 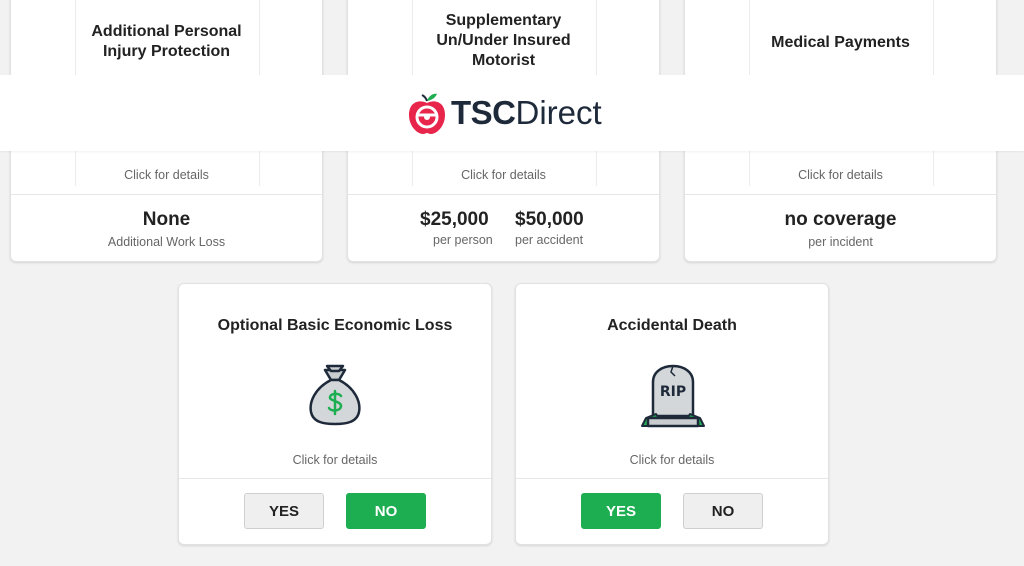 What do you see at coordinates (335, 325) in the screenshot?
I see `card-title: Optional Basic Economic Loss` at bounding box center [335, 325].